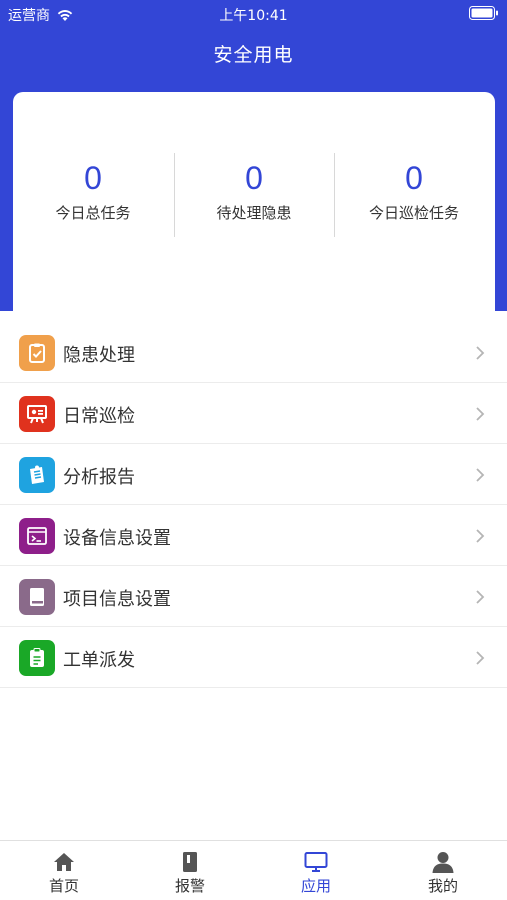 The height and width of the screenshot is (900, 507). I want to click on stat-inspection-tasks: 0 今日巡检任务, so click(414, 200).